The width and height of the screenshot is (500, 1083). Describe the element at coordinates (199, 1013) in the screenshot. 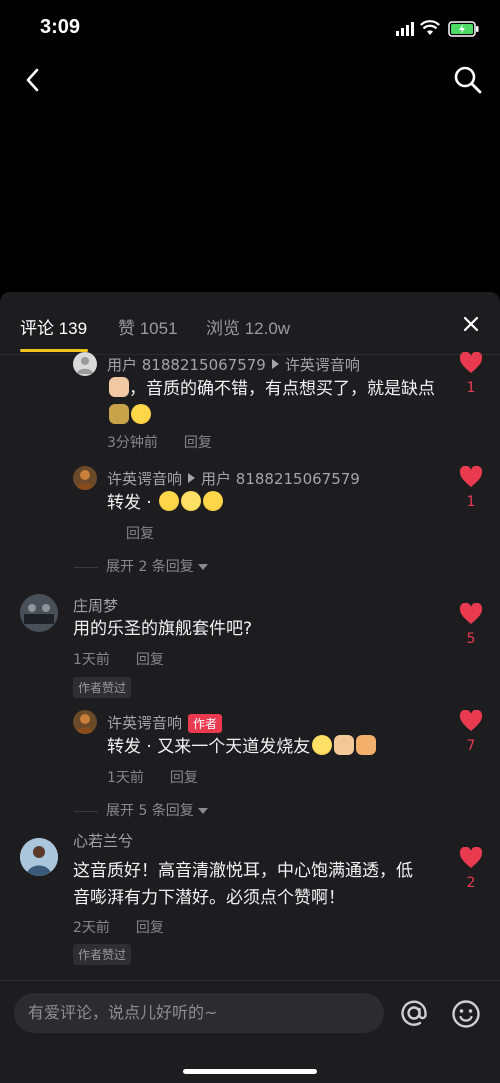

I see `comment-input: 有爱评论，说点儿好听的~` at that location.